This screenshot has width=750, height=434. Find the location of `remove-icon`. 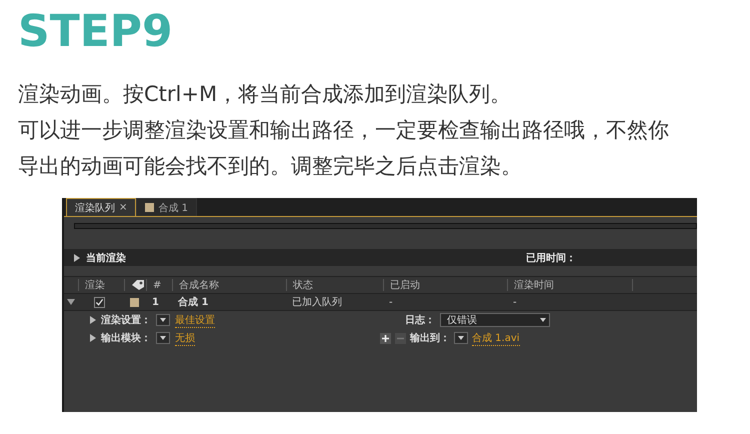

remove-icon is located at coordinates (400, 338).